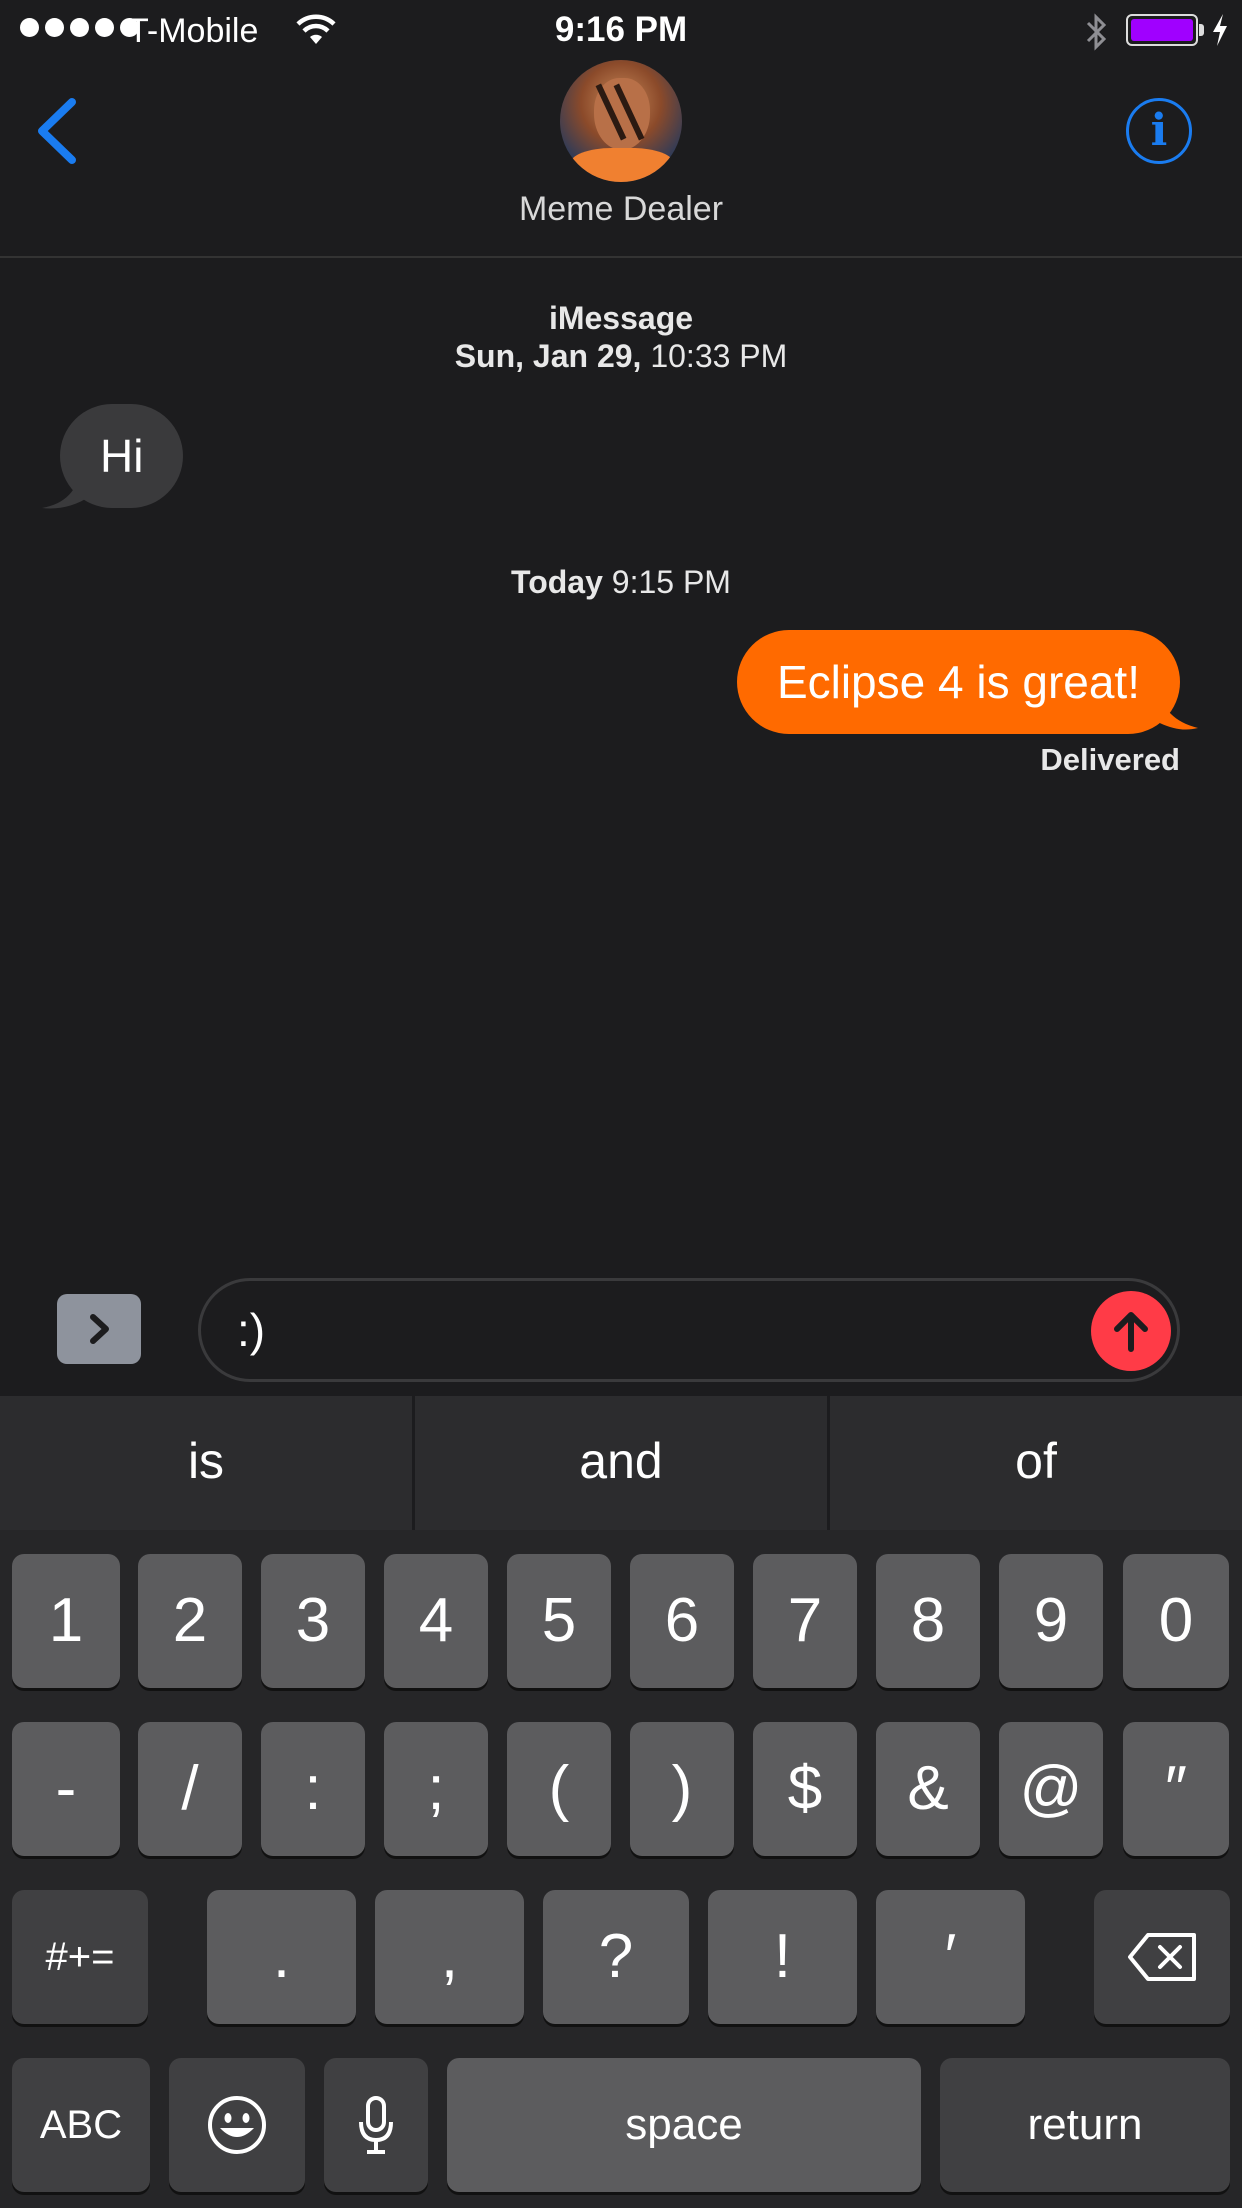 The image size is (1242, 2208). What do you see at coordinates (950, 1957) in the screenshot?
I see `key-apostrophe: ′` at bounding box center [950, 1957].